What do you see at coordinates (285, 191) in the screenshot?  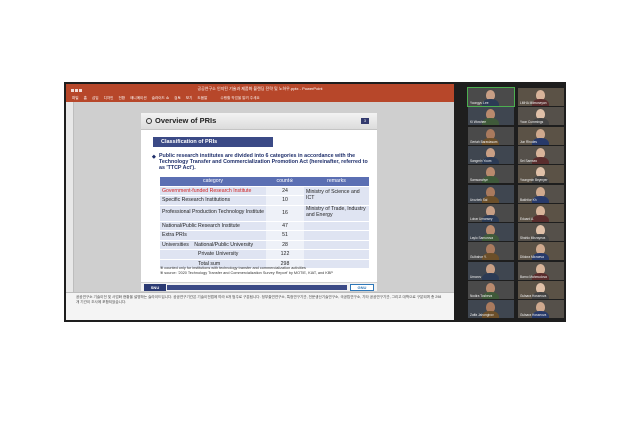 I see `cell-count: 24` at bounding box center [285, 191].